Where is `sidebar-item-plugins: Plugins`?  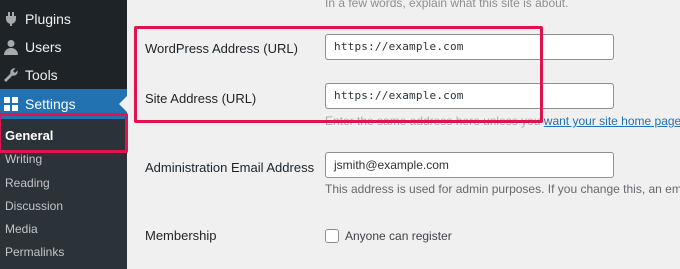 sidebar-item-plugins: Plugins is located at coordinates (63, 19).